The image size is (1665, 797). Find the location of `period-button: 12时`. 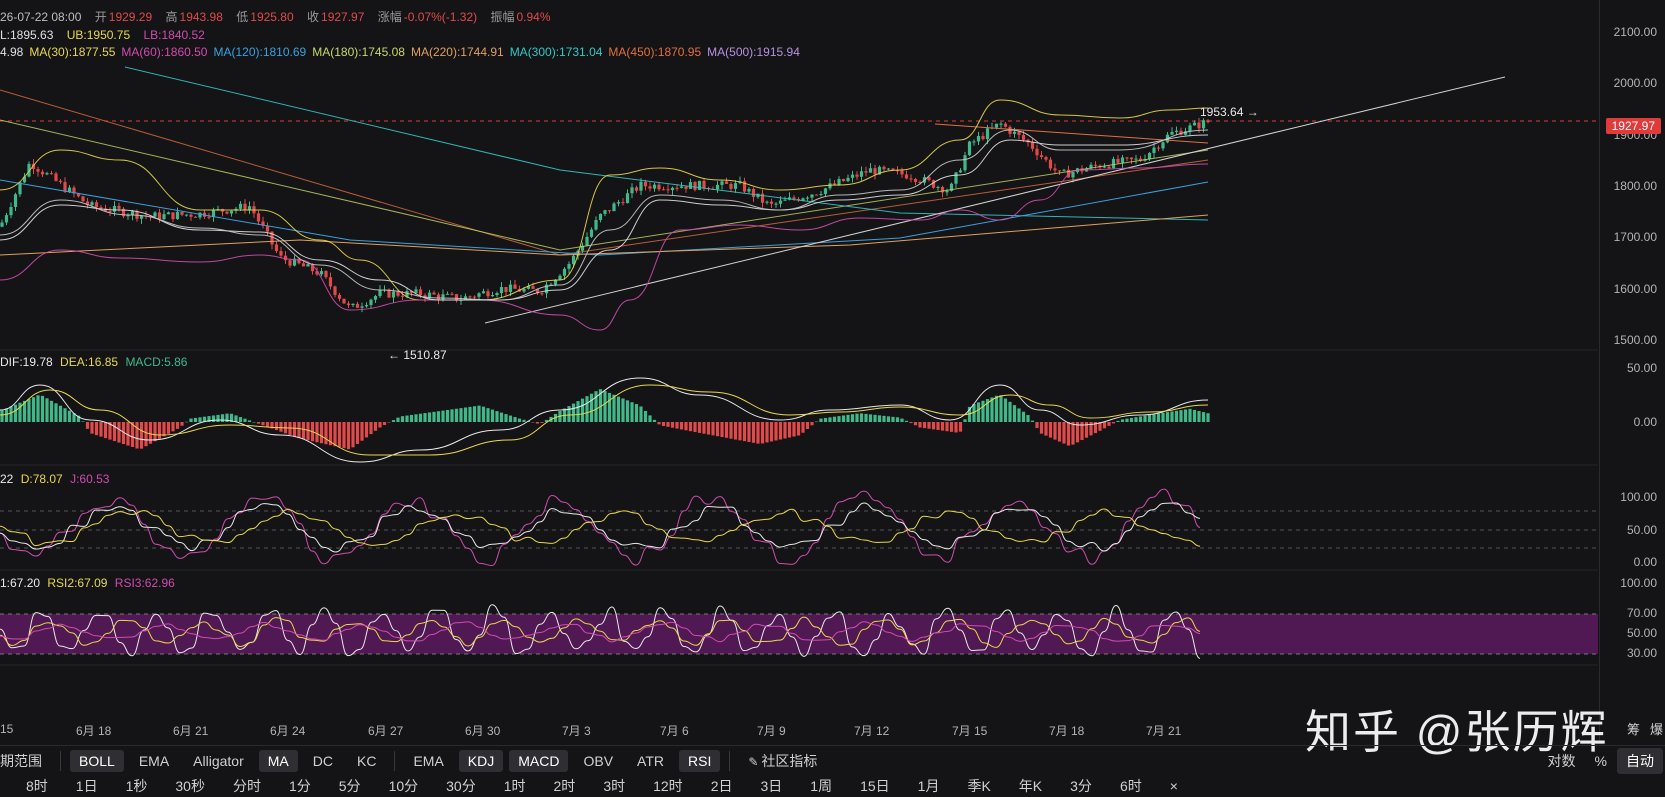

period-button: 12时 is located at coordinates (668, 786).